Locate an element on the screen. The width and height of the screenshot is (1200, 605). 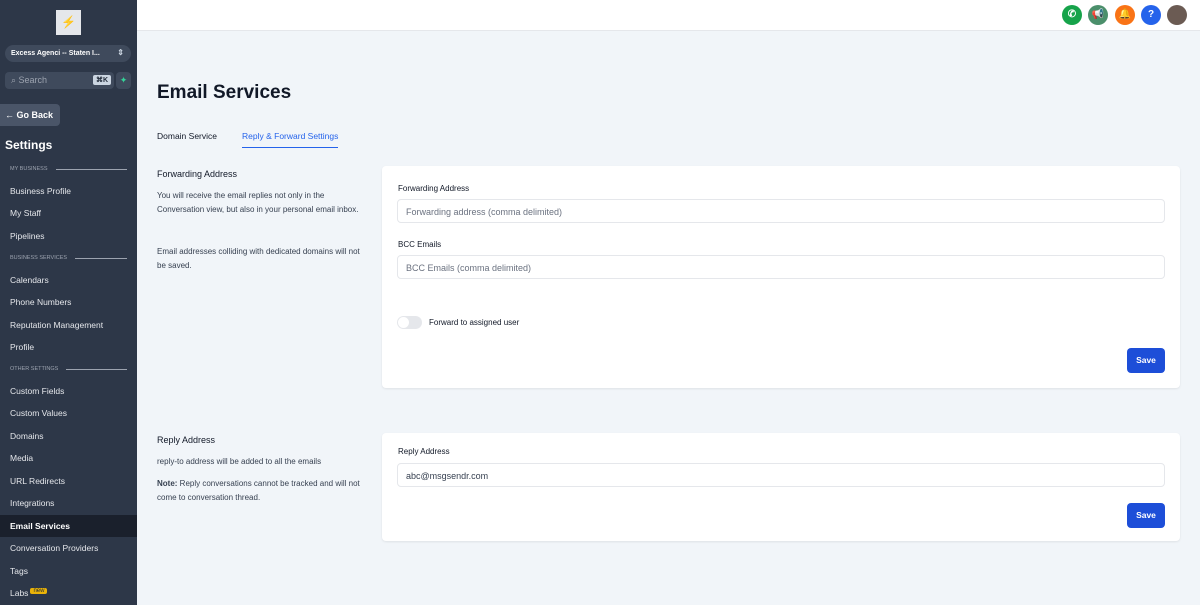
section-business-services: BUSINESS SERVICES is located at coordinates (68, 258).